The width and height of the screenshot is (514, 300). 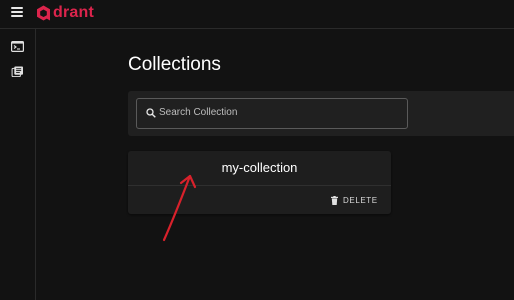 I want to click on search-box, so click(x=272, y=113).